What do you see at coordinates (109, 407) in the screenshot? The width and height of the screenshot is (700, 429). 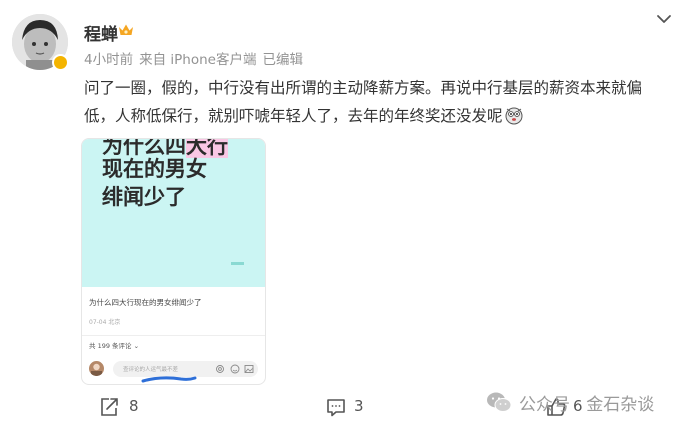 I see `repost-icon` at bounding box center [109, 407].